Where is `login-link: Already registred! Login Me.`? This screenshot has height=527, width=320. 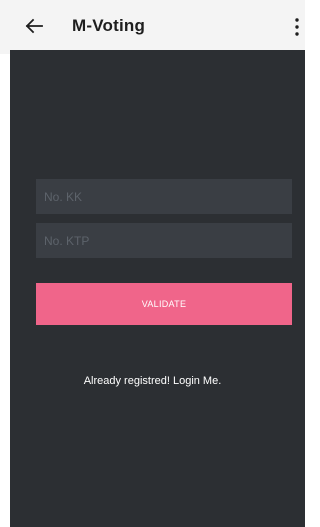
login-link: Already registred! Login Me. is located at coordinates (152, 381).